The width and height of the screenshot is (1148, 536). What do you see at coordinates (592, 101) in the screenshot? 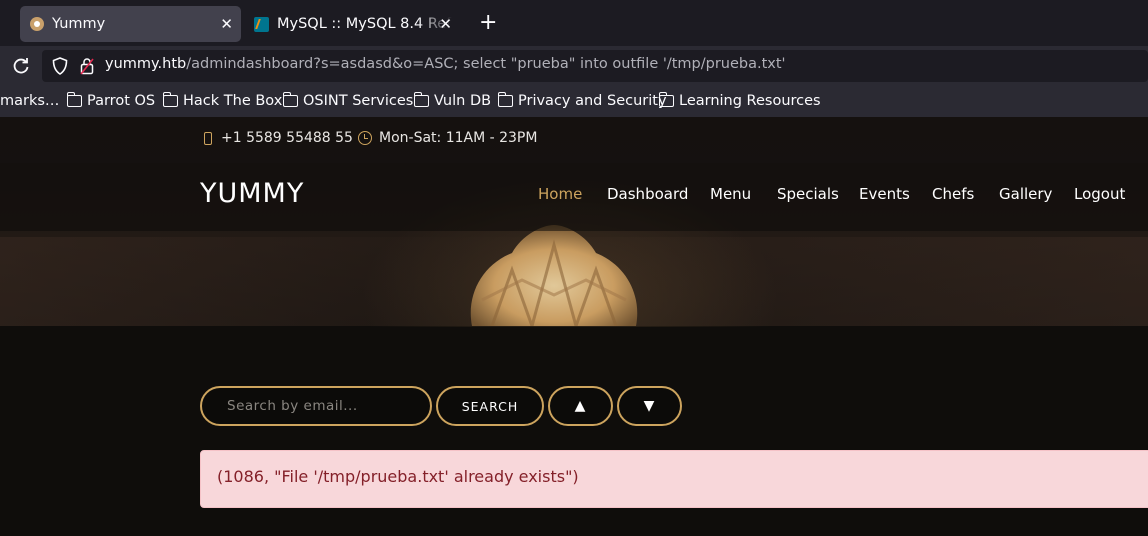
I see `bookmark-label: Privacy and Security` at bounding box center [592, 101].